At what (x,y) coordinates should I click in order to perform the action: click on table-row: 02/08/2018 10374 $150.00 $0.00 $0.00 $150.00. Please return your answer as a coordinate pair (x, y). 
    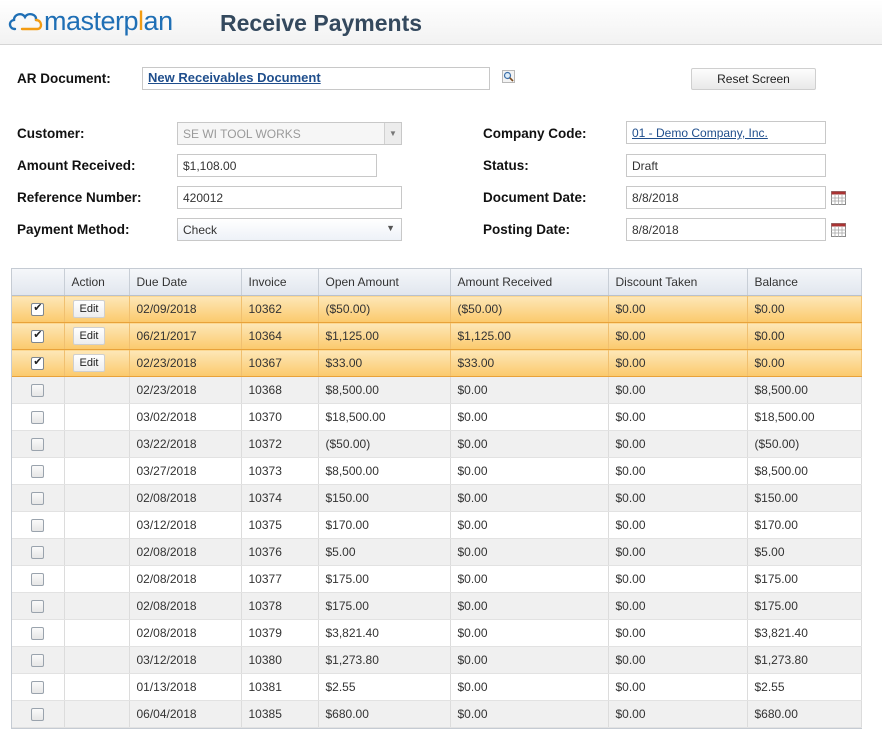
    Looking at the image, I should click on (437, 498).